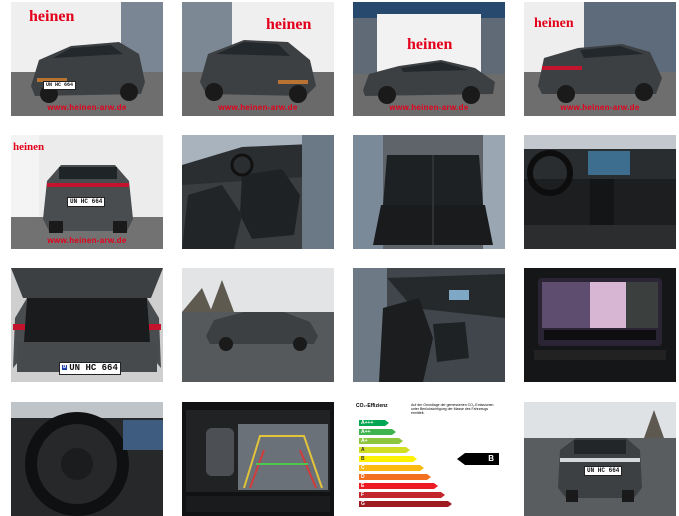 The height and width of the screenshot is (516, 679). Describe the element at coordinates (391, 468) in the screenshot. I see `energy-class-5: C` at that location.